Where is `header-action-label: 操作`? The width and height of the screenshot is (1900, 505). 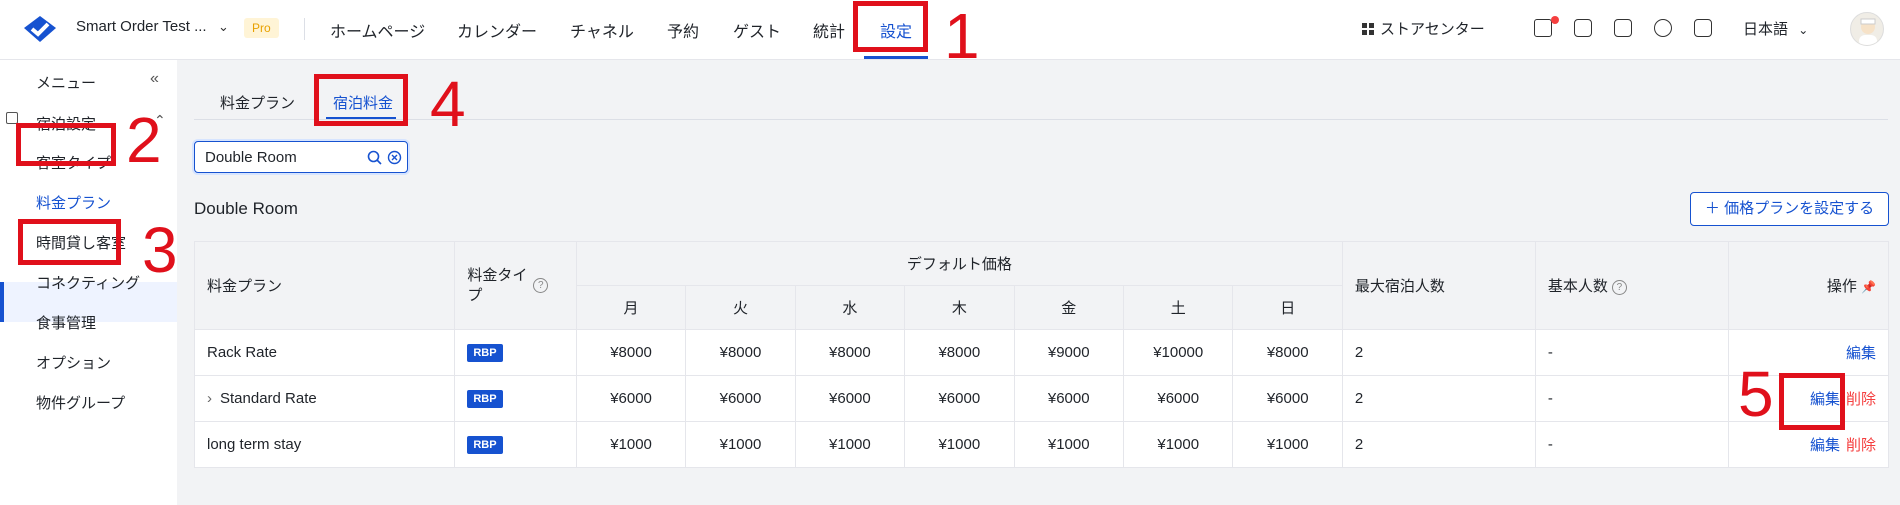
header-action-label: 操作 is located at coordinates (1841, 286).